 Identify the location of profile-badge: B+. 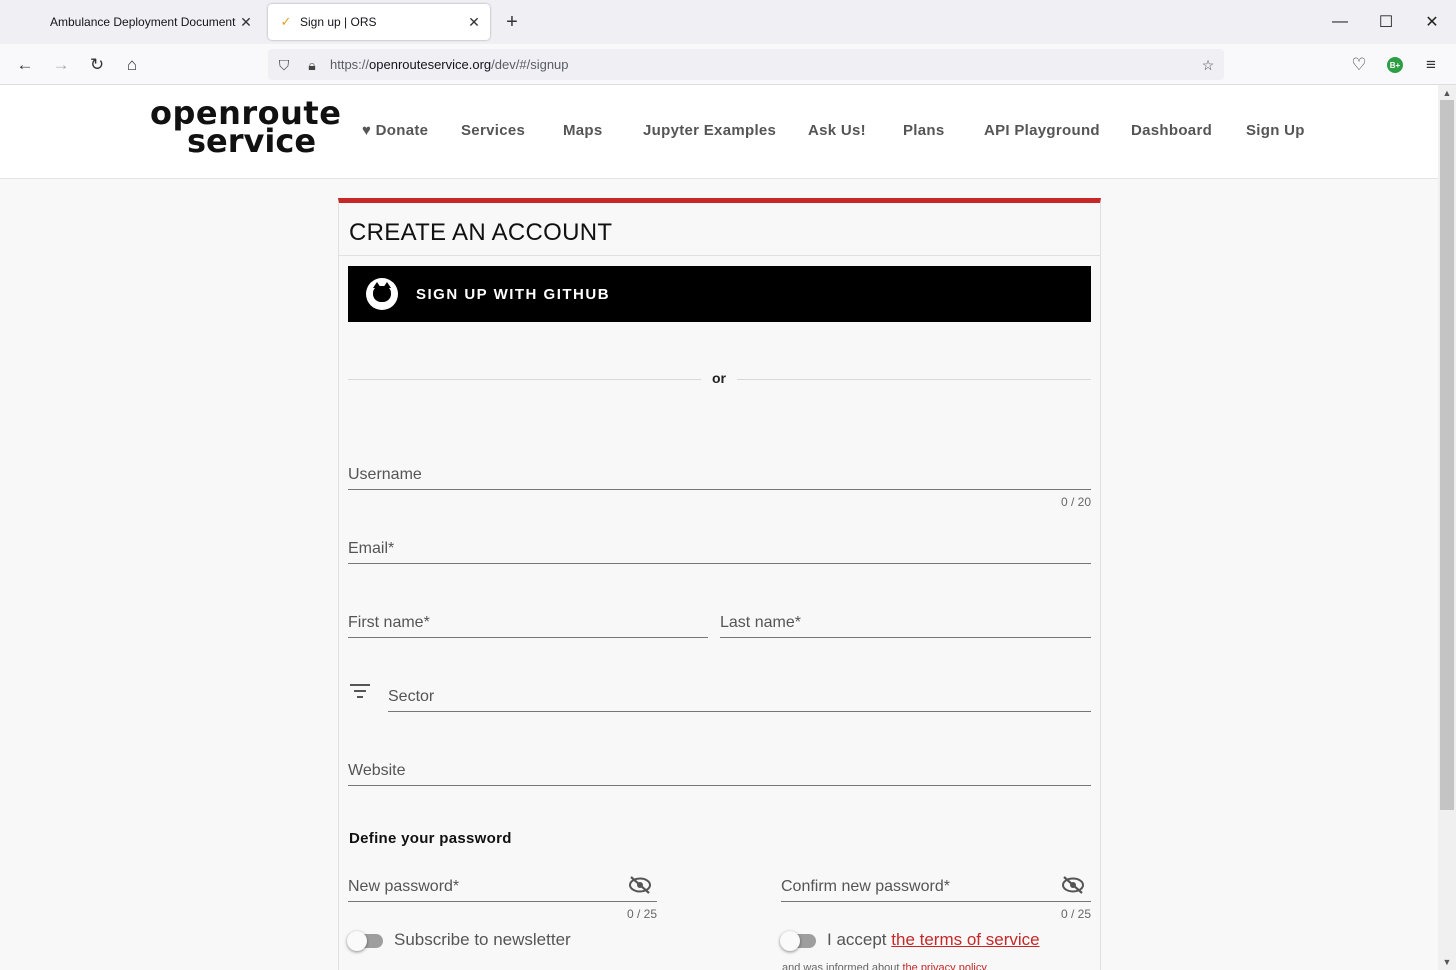
(1395, 65).